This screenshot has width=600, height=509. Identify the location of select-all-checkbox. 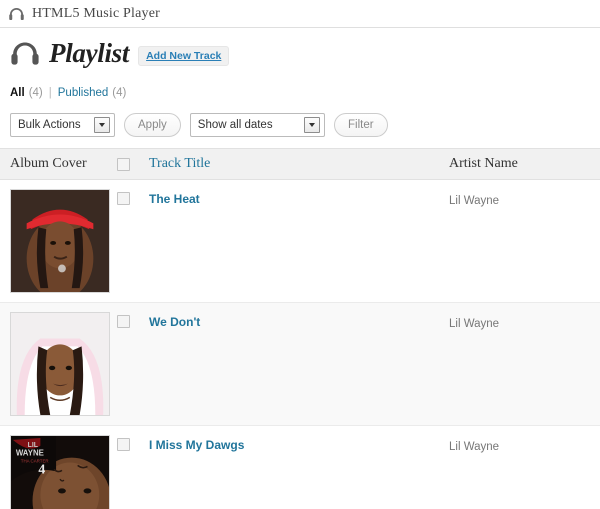
(123, 164).